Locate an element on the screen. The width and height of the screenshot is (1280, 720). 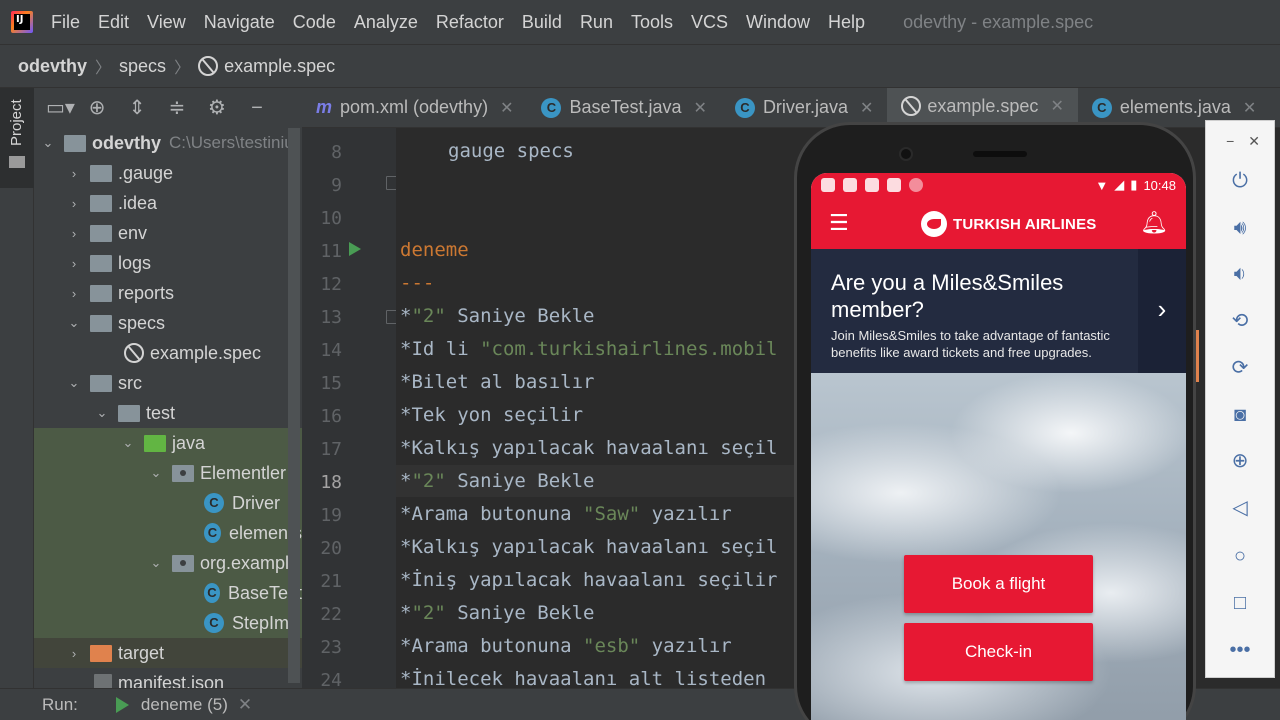
expand-all-icon: ⇕ is located at coordinates (137, 108).